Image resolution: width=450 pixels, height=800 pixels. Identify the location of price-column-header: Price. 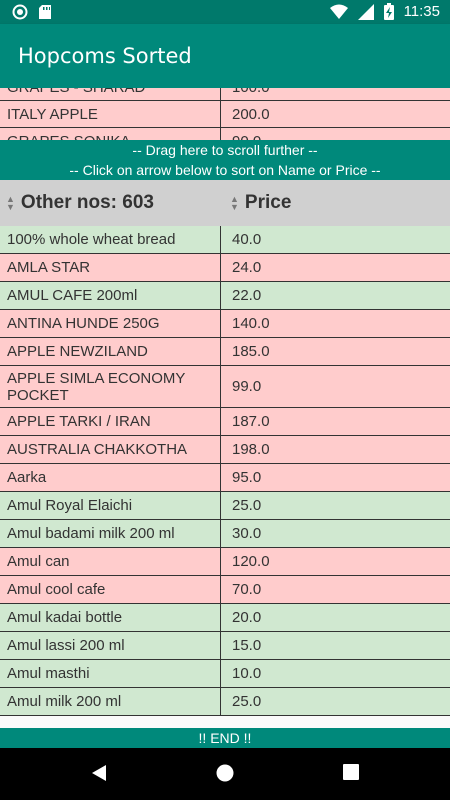
(268, 202).